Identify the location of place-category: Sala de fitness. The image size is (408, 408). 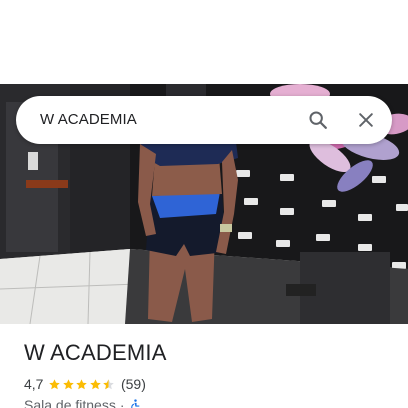
(70, 402).